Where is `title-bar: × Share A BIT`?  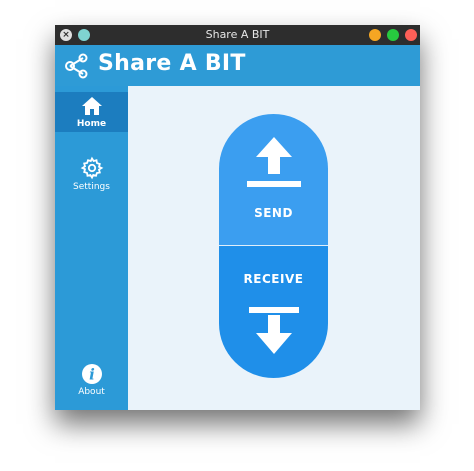
title-bar: × Share A BIT is located at coordinates (237, 35).